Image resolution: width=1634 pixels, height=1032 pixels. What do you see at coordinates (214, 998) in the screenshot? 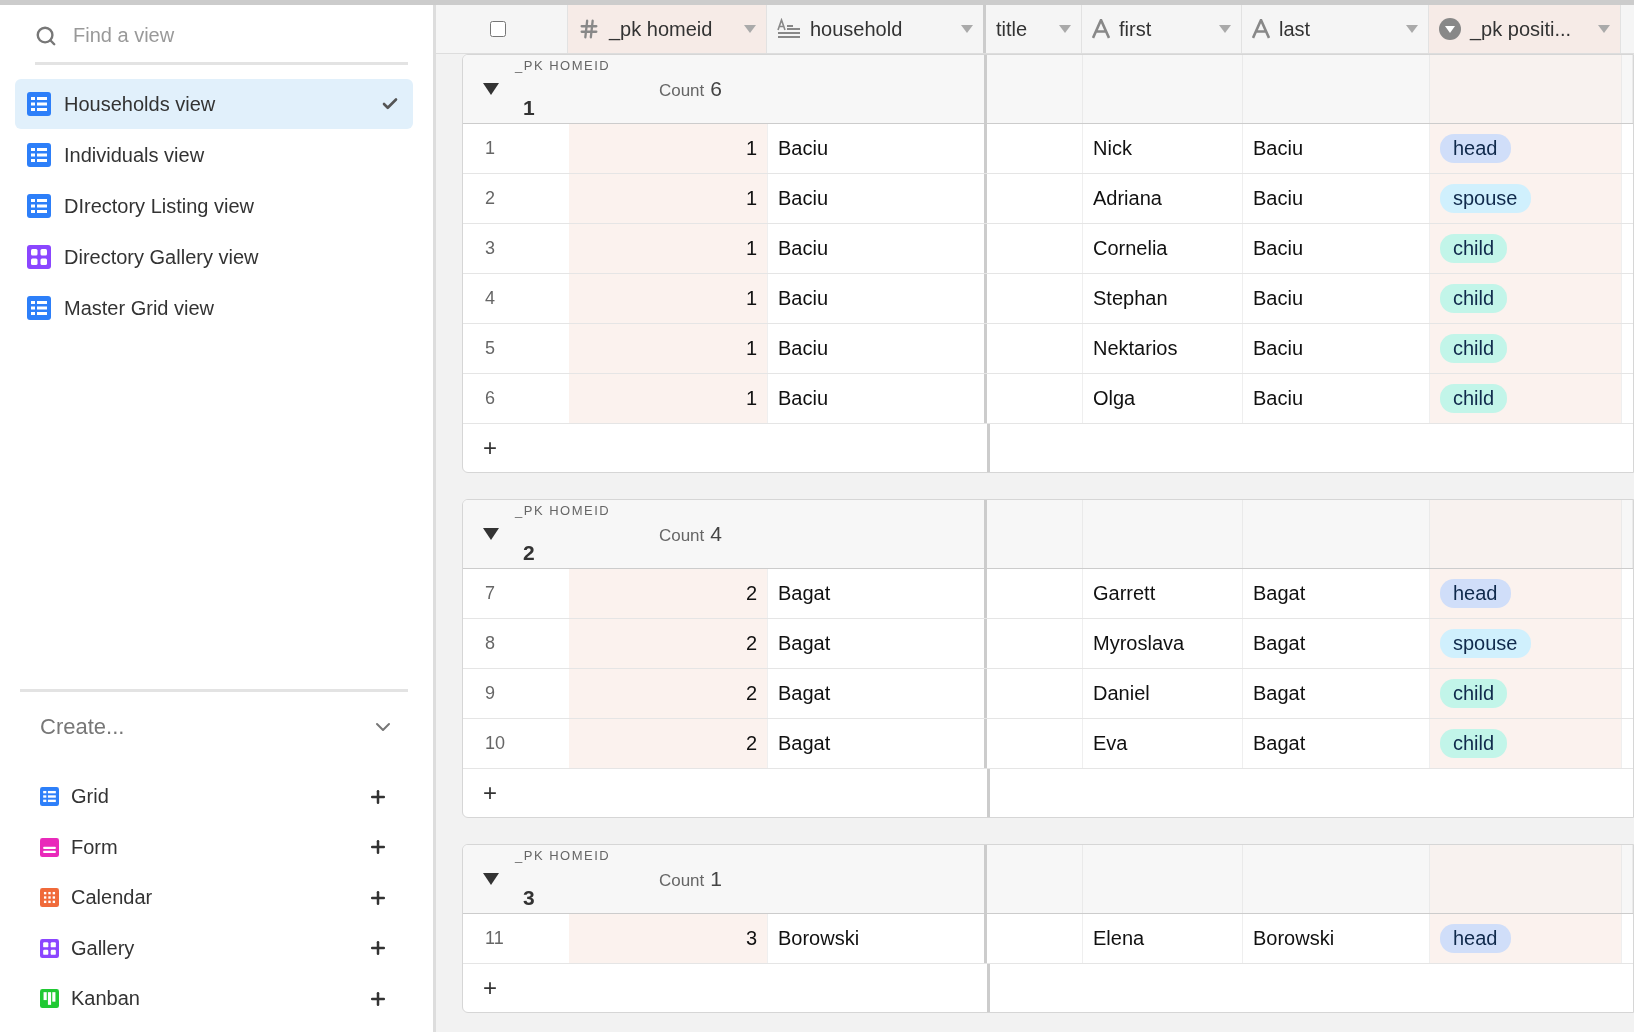
I see `create-view-item: Kanban` at bounding box center [214, 998].